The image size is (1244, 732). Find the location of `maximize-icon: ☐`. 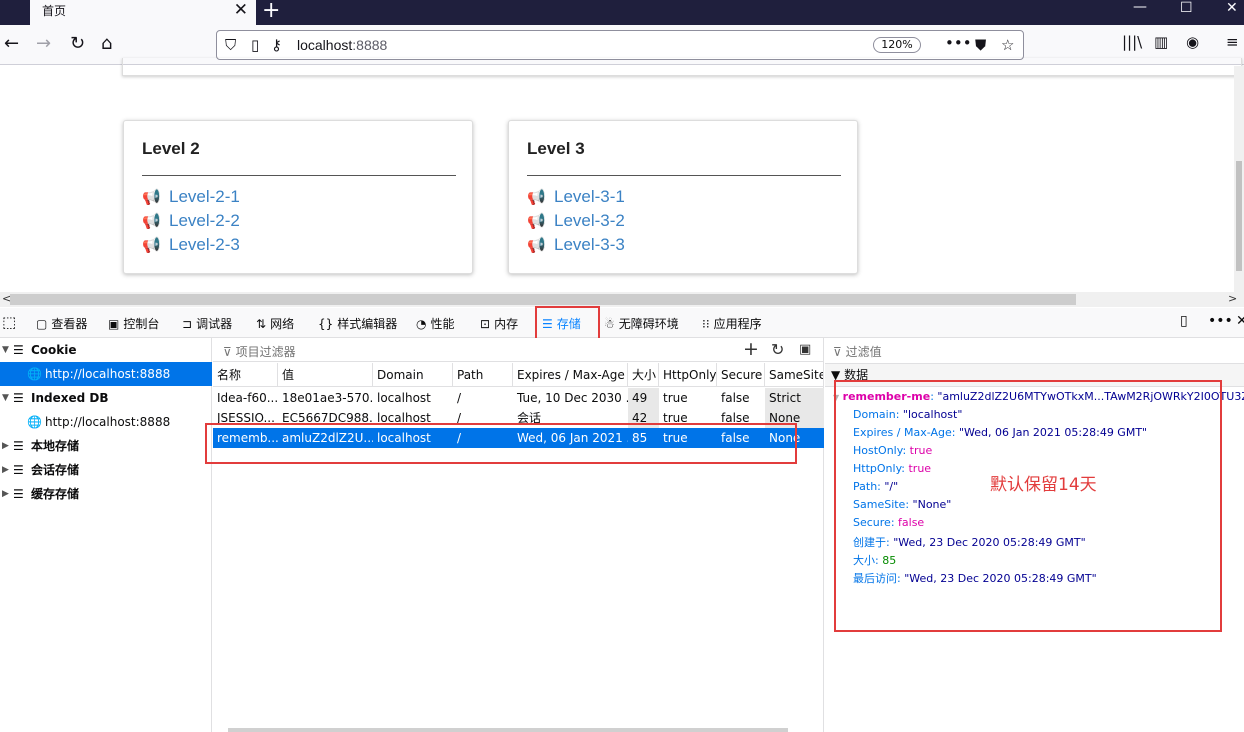

maximize-icon: ☐ is located at coordinates (1186, 8).